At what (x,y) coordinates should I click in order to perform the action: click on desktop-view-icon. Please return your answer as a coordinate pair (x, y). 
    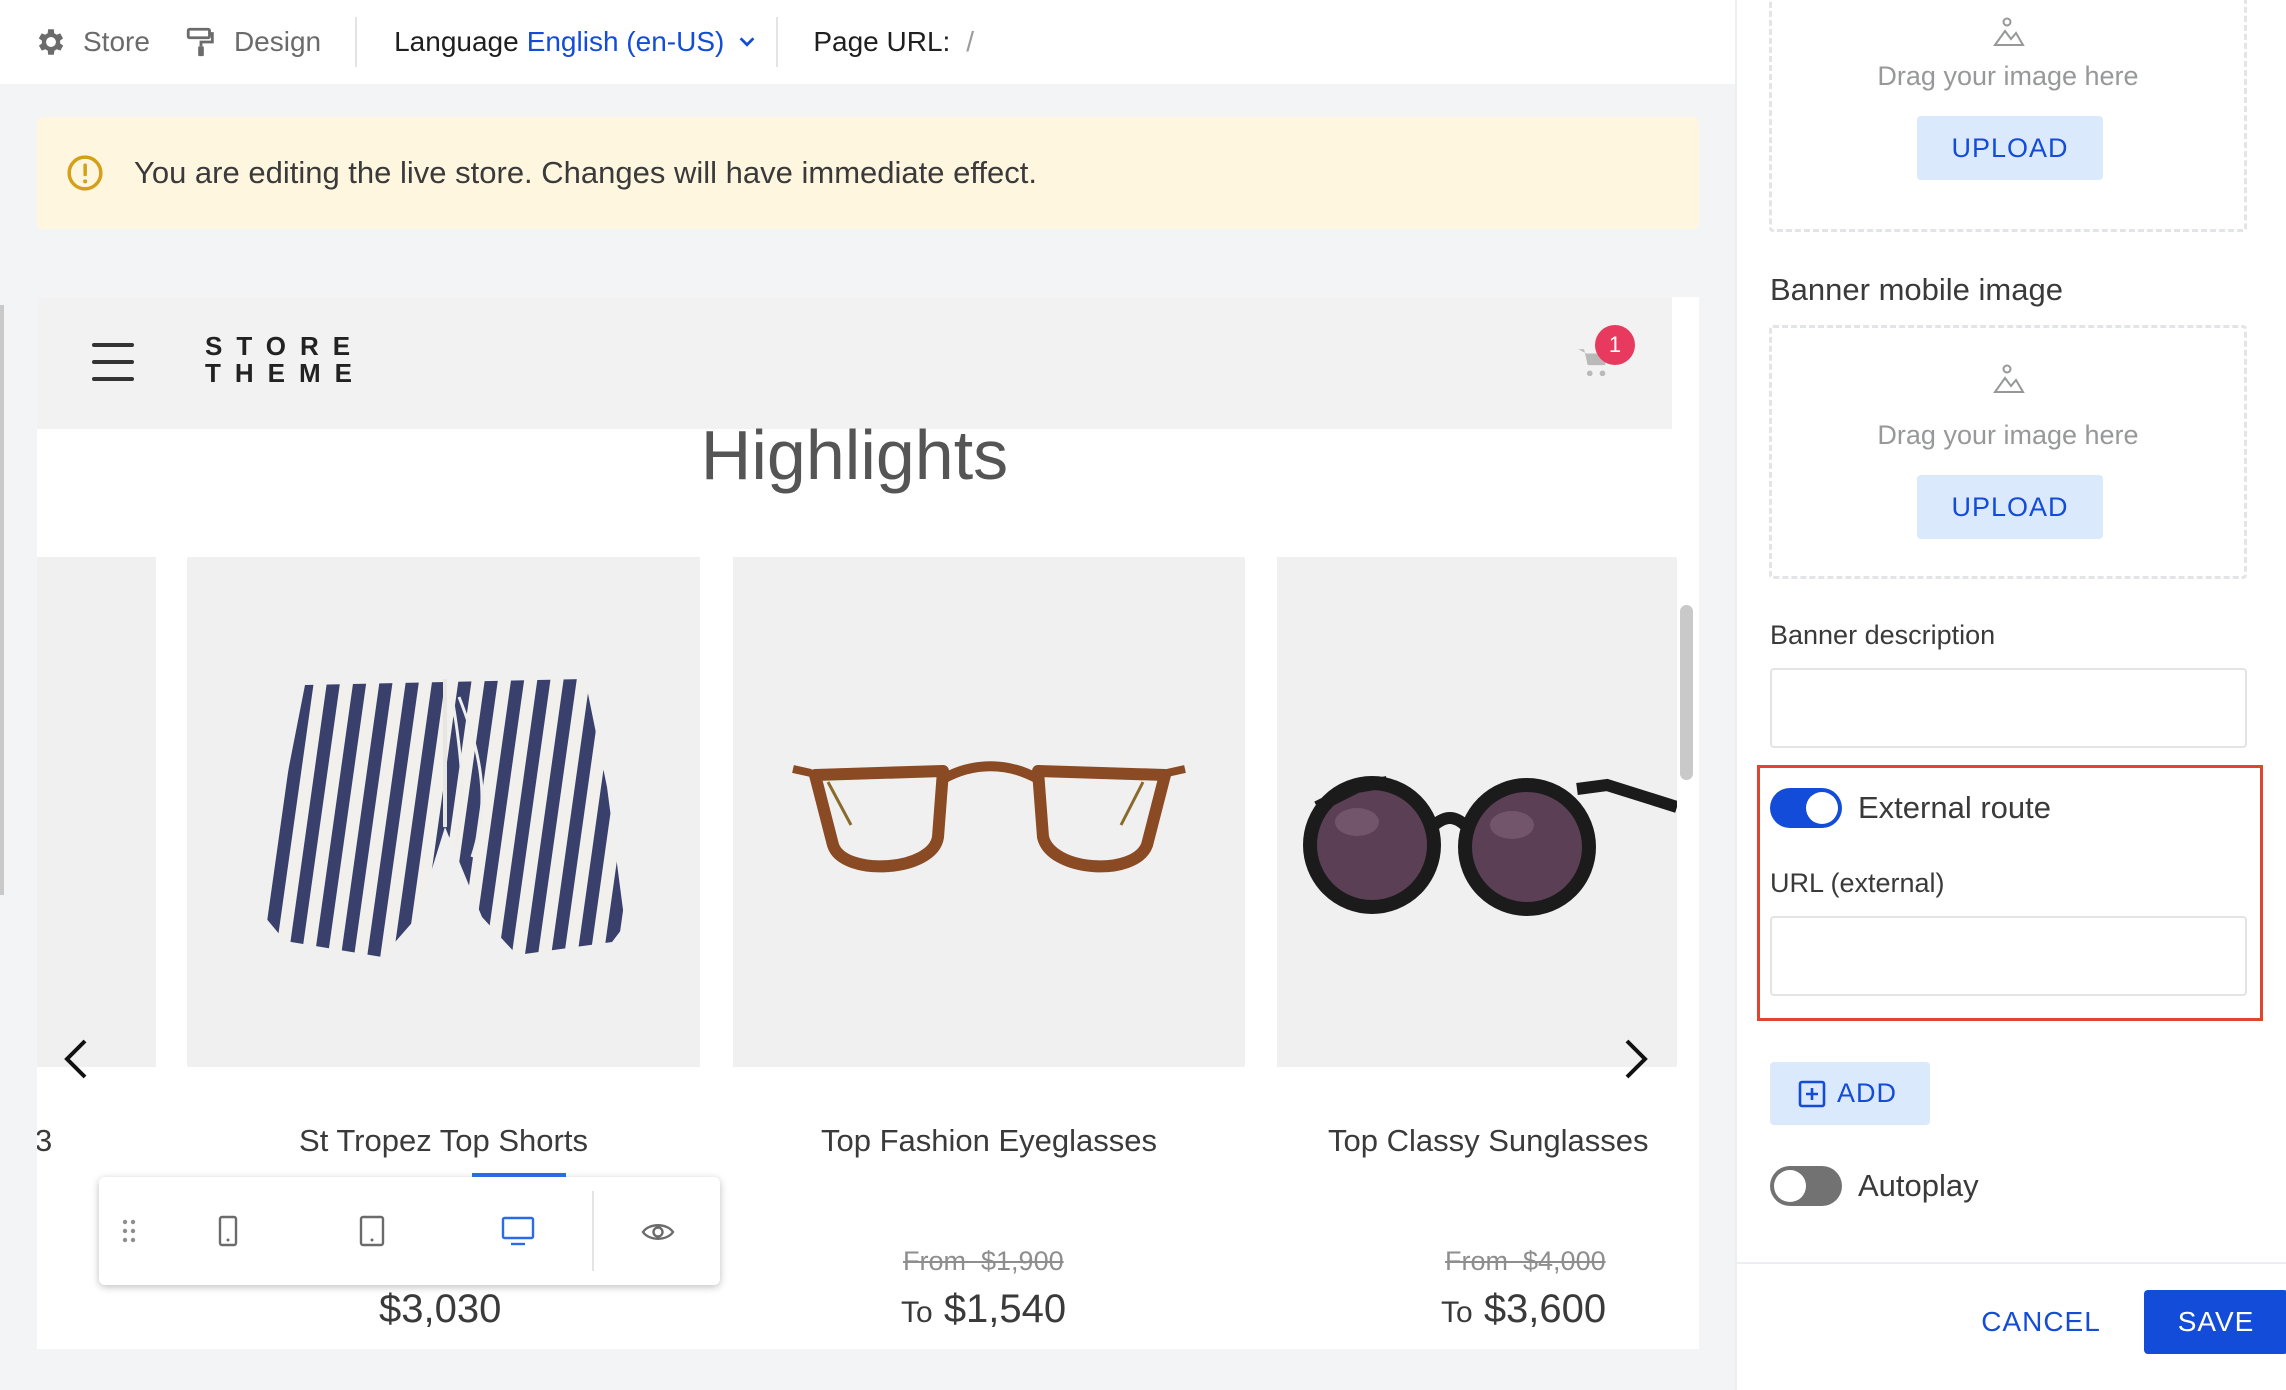
    Looking at the image, I should click on (518, 1231).